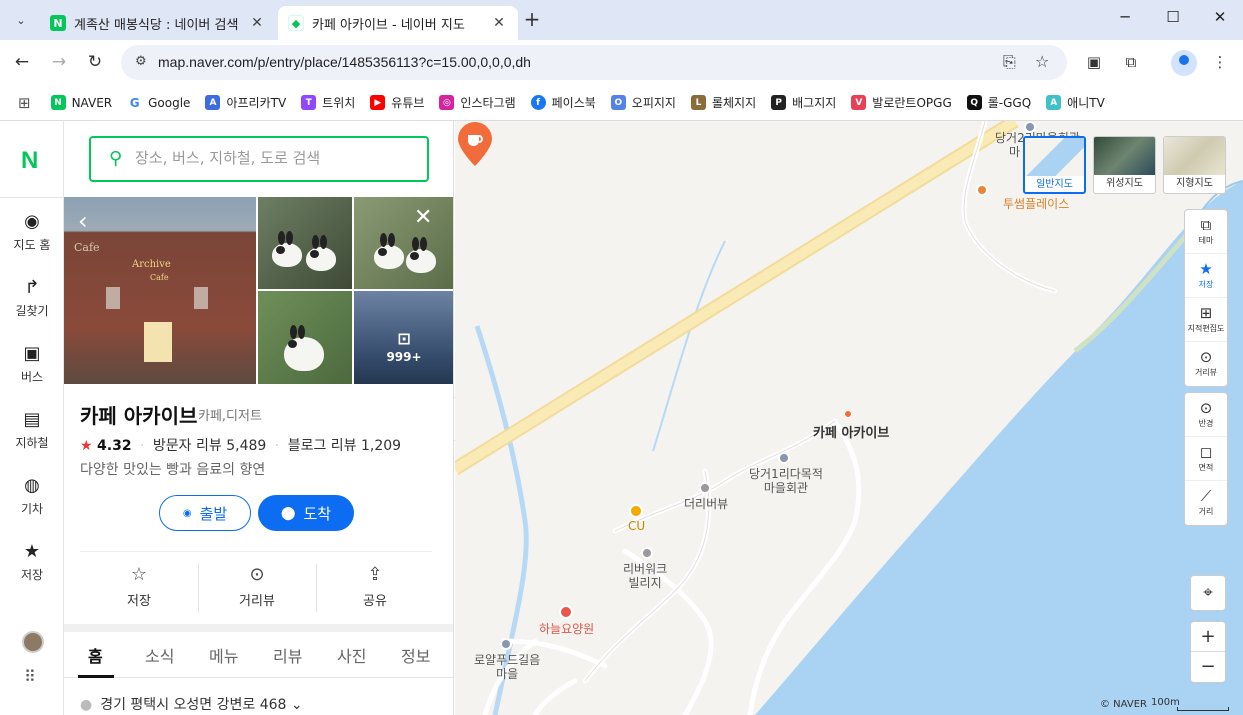 This screenshot has width=1243, height=715. What do you see at coordinates (22, 63) in the screenshot?
I see `back-arrow-icon: ←` at bounding box center [22, 63].